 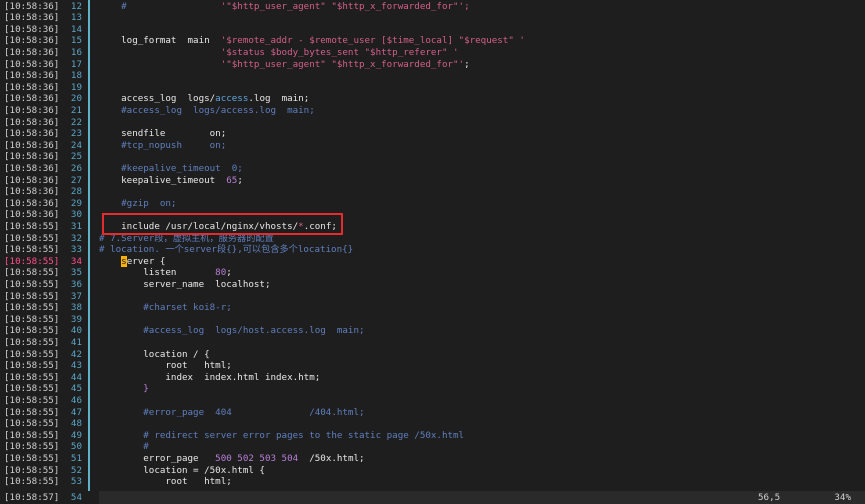 What do you see at coordinates (432, 123) in the screenshot?
I see `code-line: [10:58:36] 22` at bounding box center [432, 123].